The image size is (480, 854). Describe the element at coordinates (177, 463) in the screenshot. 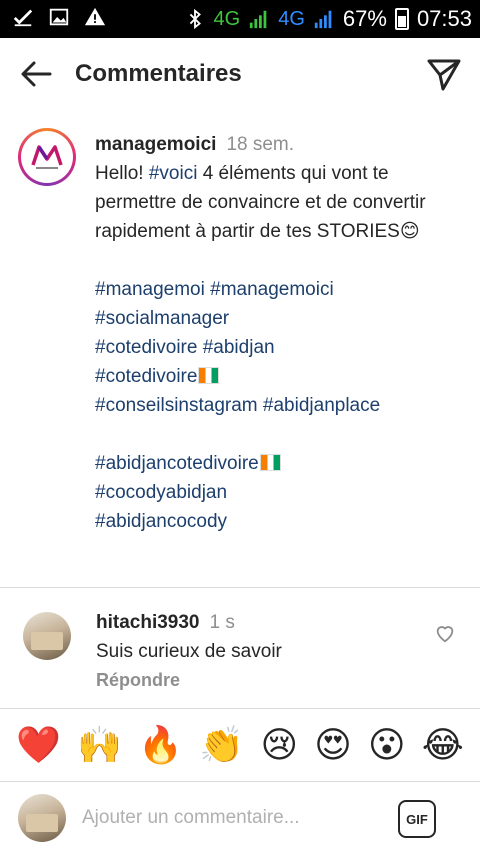

I see `hashtag-line: #abidjancotedivoire` at that location.